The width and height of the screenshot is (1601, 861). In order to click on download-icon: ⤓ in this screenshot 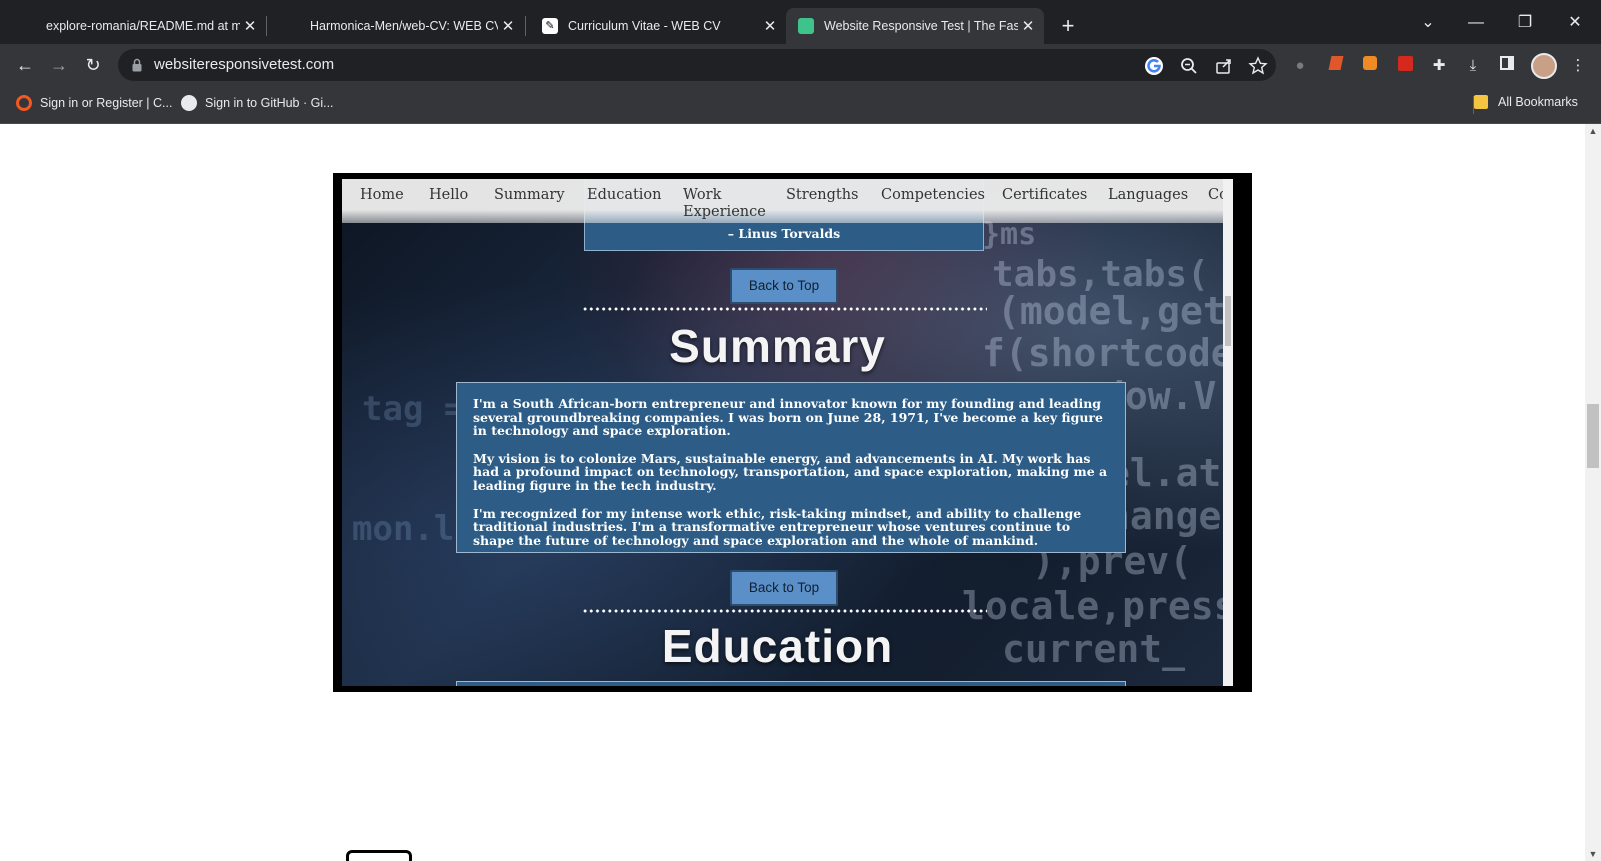, I will do `click(1473, 66)`.